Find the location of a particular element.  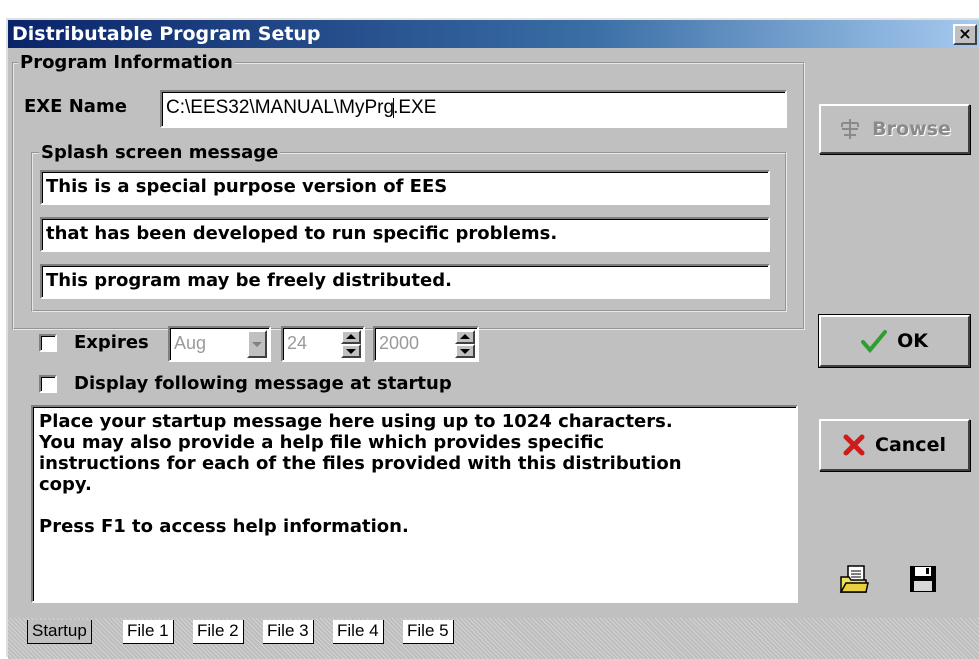

tab-file-1: File 1 is located at coordinates (148, 632).